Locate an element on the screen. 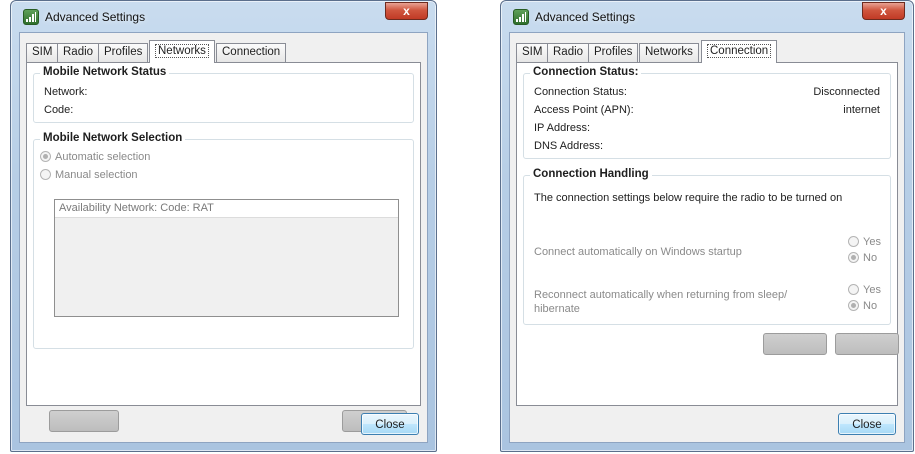  group-title: Connection Status: is located at coordinates (586, 72).